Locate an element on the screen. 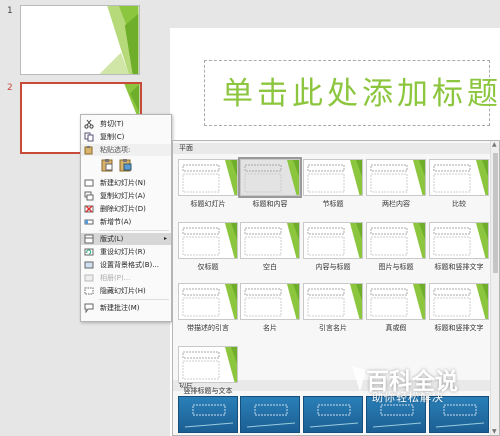 Image resolution: width=500 pixels, height=436 pixels. layout-option-label: 内容与标题 is located at coordinates (333, 267).